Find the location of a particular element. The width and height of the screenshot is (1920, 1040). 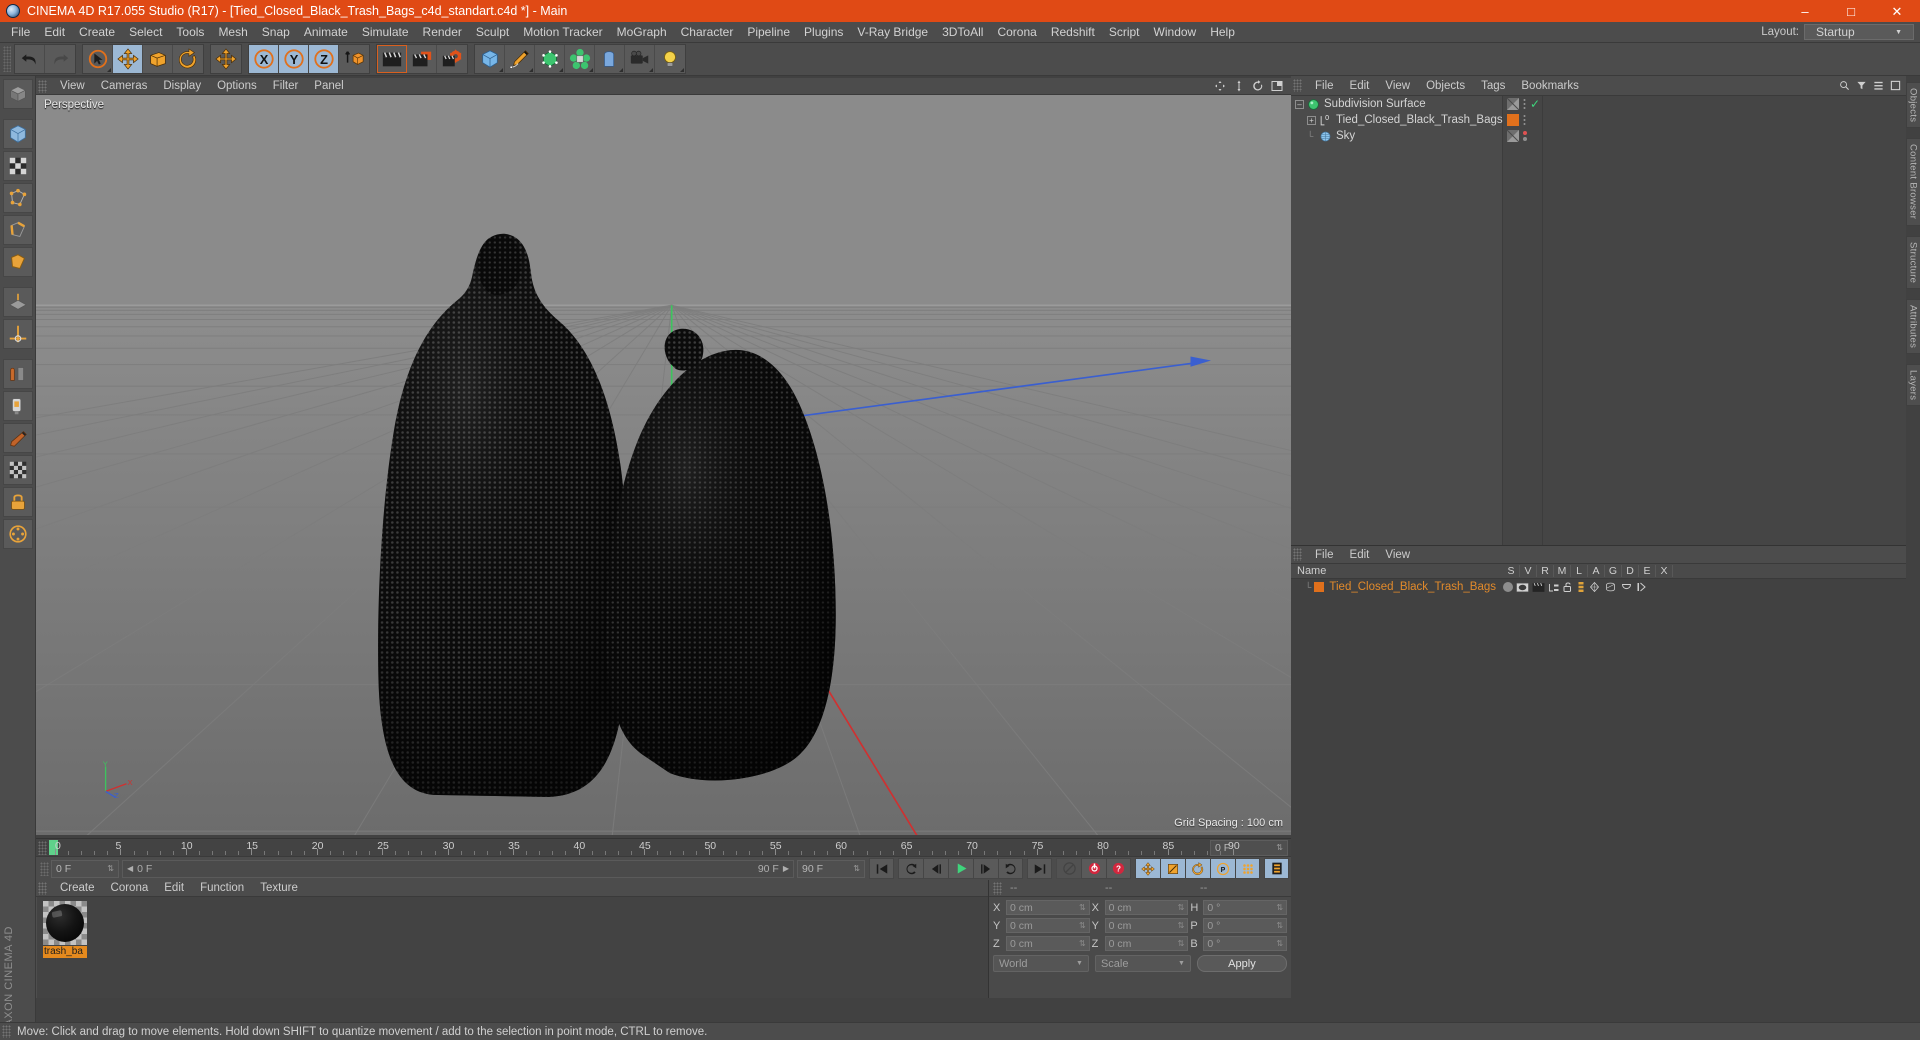

preview-range-scrubber: ◀ 0 F 90 F ▶ is located at coordinates (458, 868).